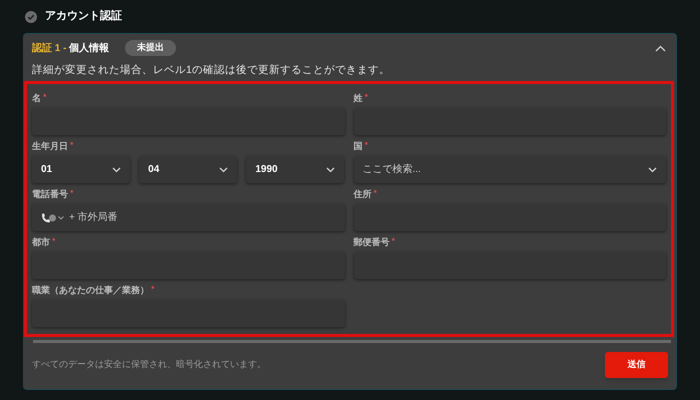 Image resolution: width=700 pixels, height=400 pixels. Describe the element at coordinates (31, 16) in the screenshot. I see `check-circle-icon` at that location.